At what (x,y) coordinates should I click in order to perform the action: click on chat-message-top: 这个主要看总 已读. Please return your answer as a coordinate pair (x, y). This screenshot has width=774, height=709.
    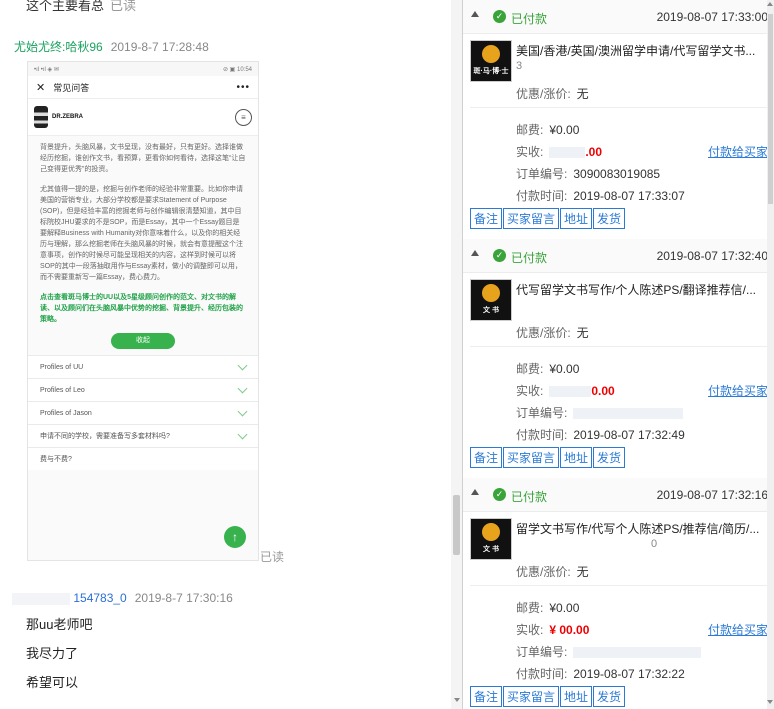
    Looking at the image, I should click on (81, 7).